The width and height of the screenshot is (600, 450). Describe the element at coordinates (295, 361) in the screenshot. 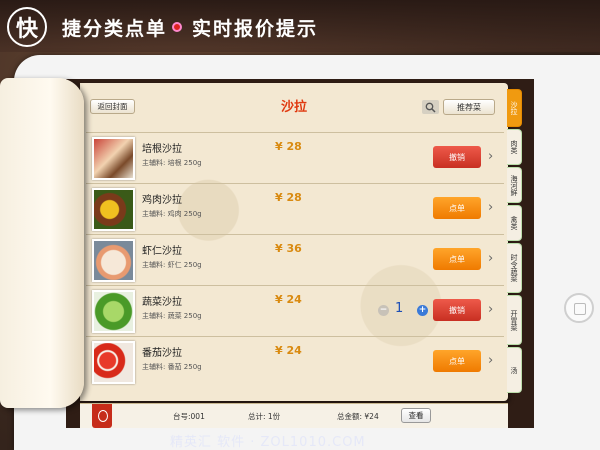

I see `menu-row: 番茄沙拉 主辅料: 番茄 250g ¥ 24 点单 ›` at that location.